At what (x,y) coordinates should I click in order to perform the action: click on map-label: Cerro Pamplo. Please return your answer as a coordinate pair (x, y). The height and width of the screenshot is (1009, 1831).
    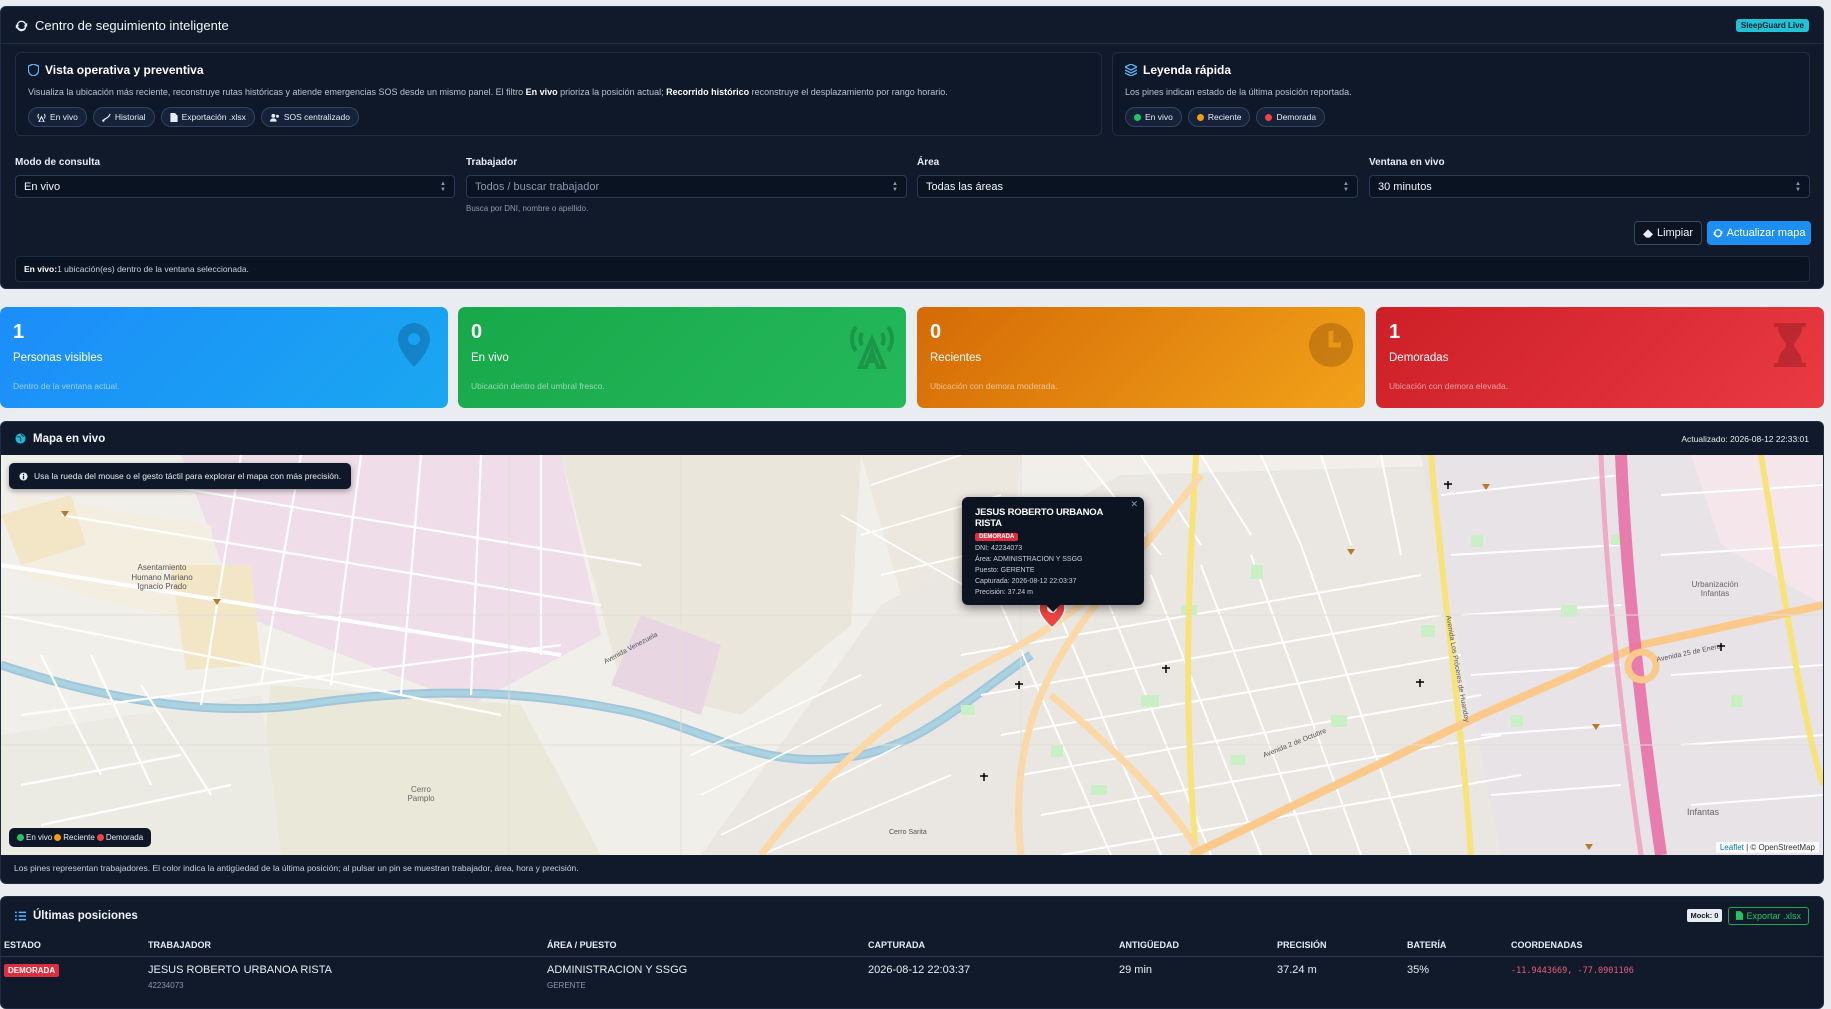
    Looking at the image, I should click on (421, 794).